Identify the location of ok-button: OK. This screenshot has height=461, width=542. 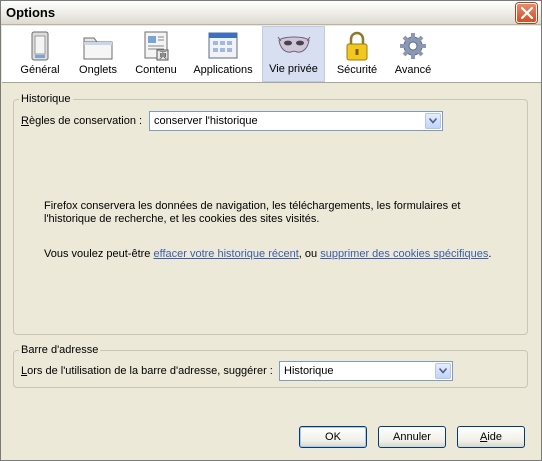
(333, 437).